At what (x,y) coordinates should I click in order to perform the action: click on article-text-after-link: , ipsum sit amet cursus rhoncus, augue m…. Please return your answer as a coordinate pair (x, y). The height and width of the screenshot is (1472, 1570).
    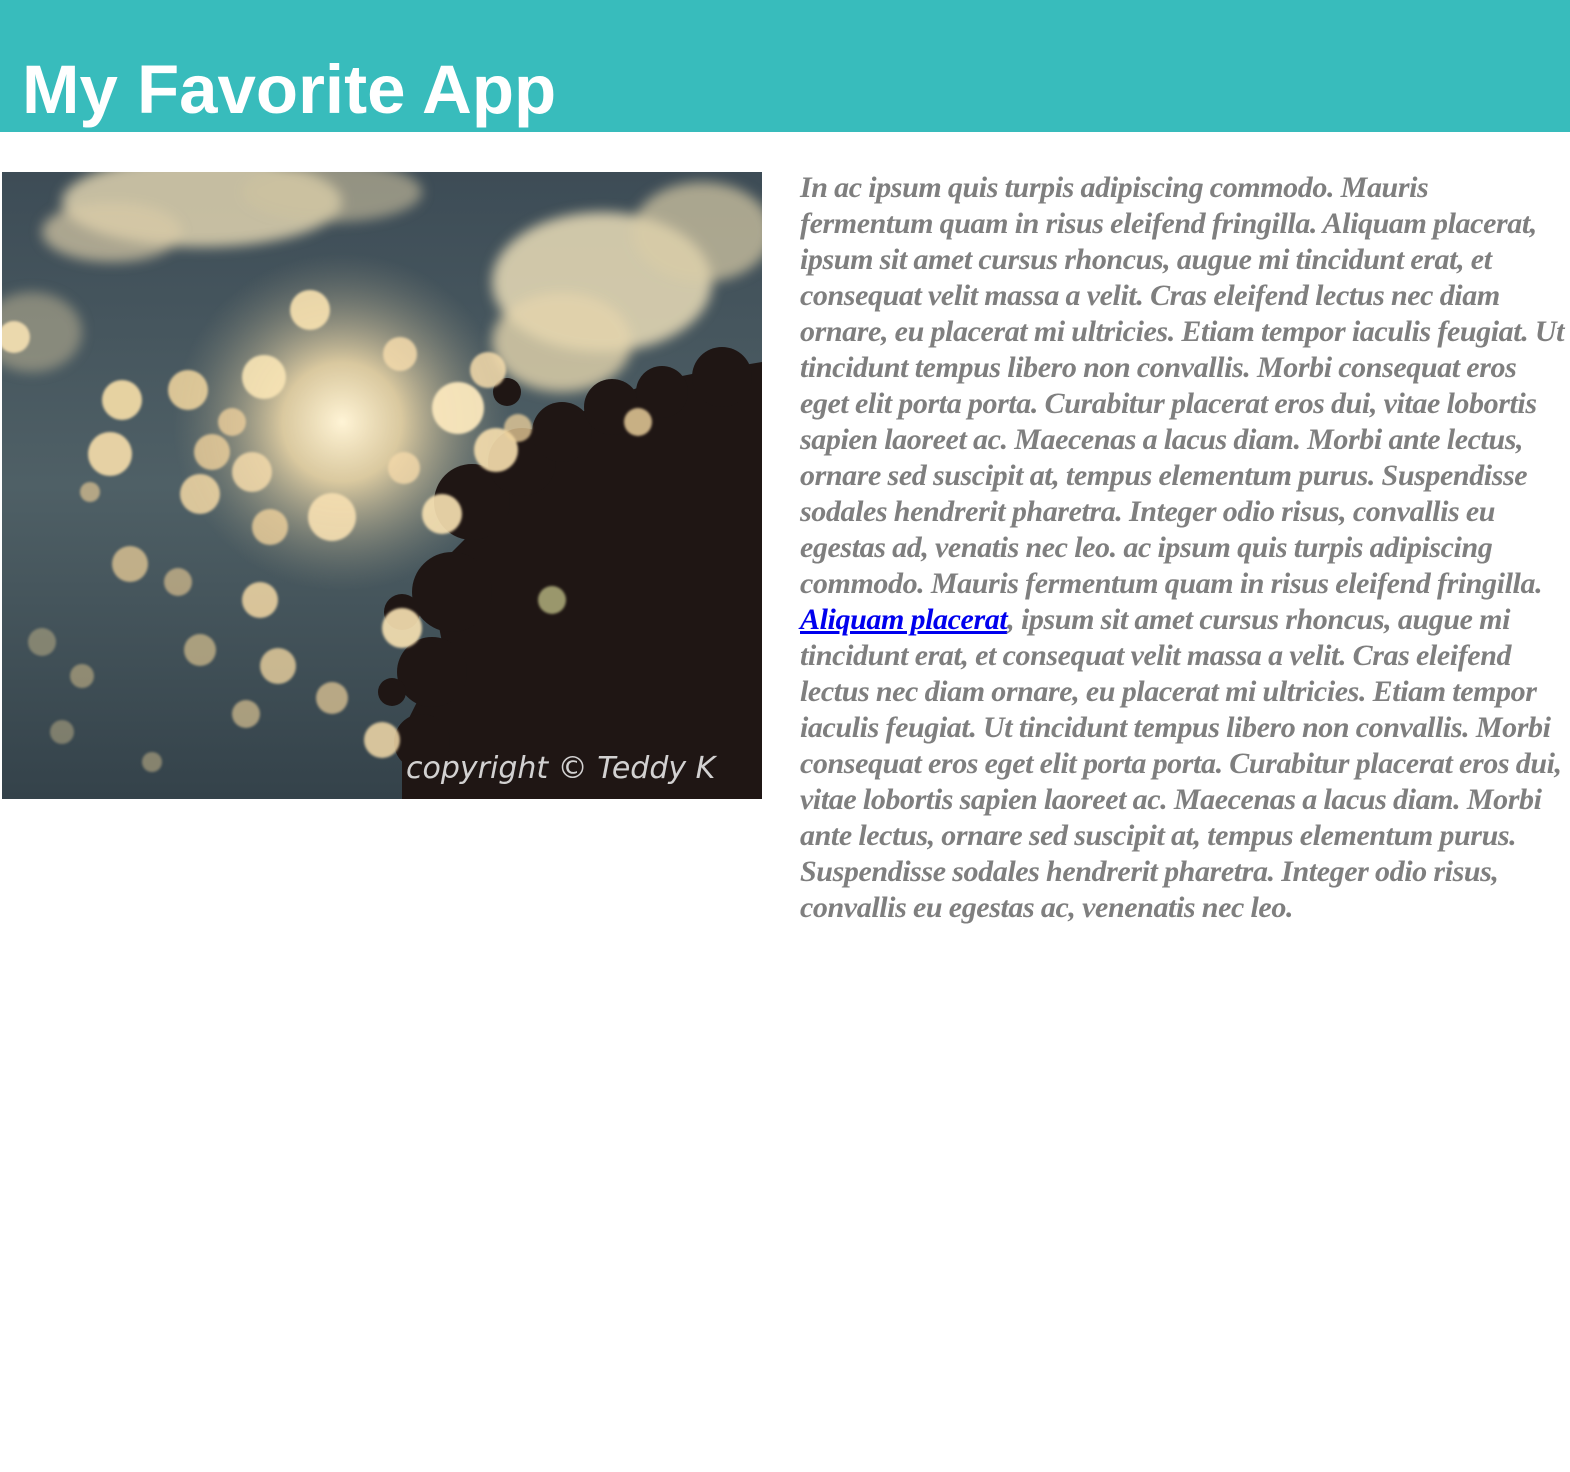
    Looking at the image, I should click on (1181, 763).